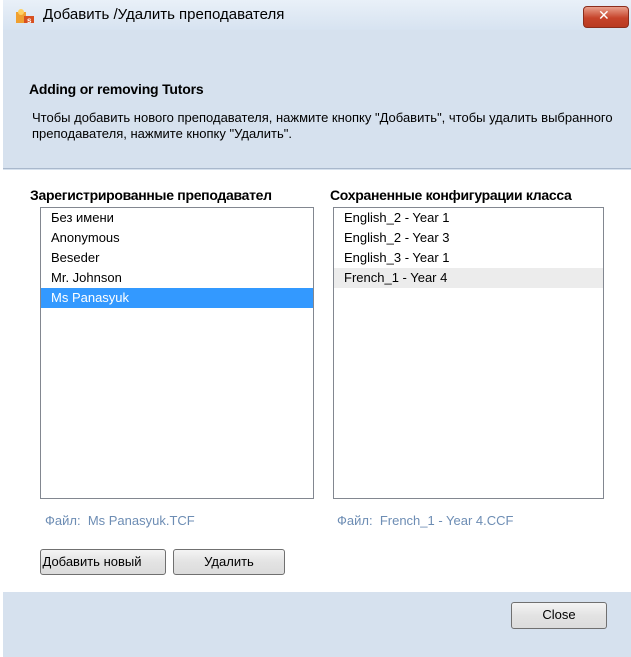 This screenshot has height=657, width=631. I want to click on delete-tutor-button: Удалить, so click(229, 562).